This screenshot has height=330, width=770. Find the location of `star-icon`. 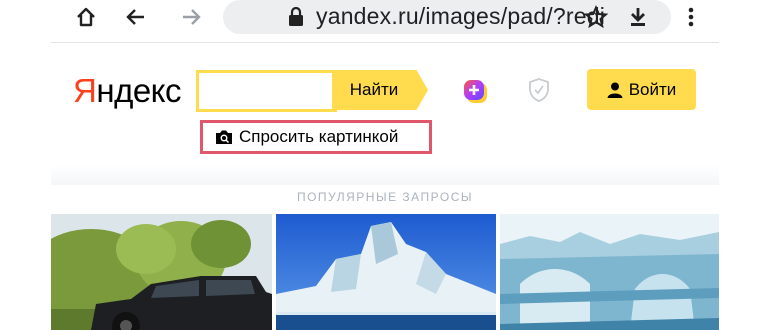

star-icon is located at coordinates (596, 17).